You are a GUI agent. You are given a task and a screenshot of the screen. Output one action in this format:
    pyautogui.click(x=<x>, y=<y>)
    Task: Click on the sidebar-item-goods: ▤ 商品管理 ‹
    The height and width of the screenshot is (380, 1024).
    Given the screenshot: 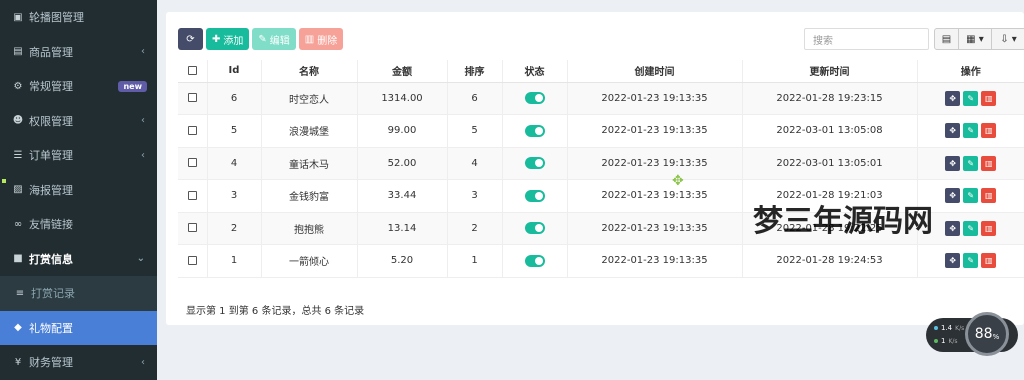 What is the action you would take?
    pyautogui.click(x=78, y=52)
    